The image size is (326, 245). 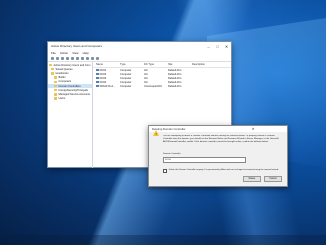 What do you see at coordinates (77, 46) in the screenshot?
I see `window-title: Active Directory Users and Computers` at bounding box center [77, 46].